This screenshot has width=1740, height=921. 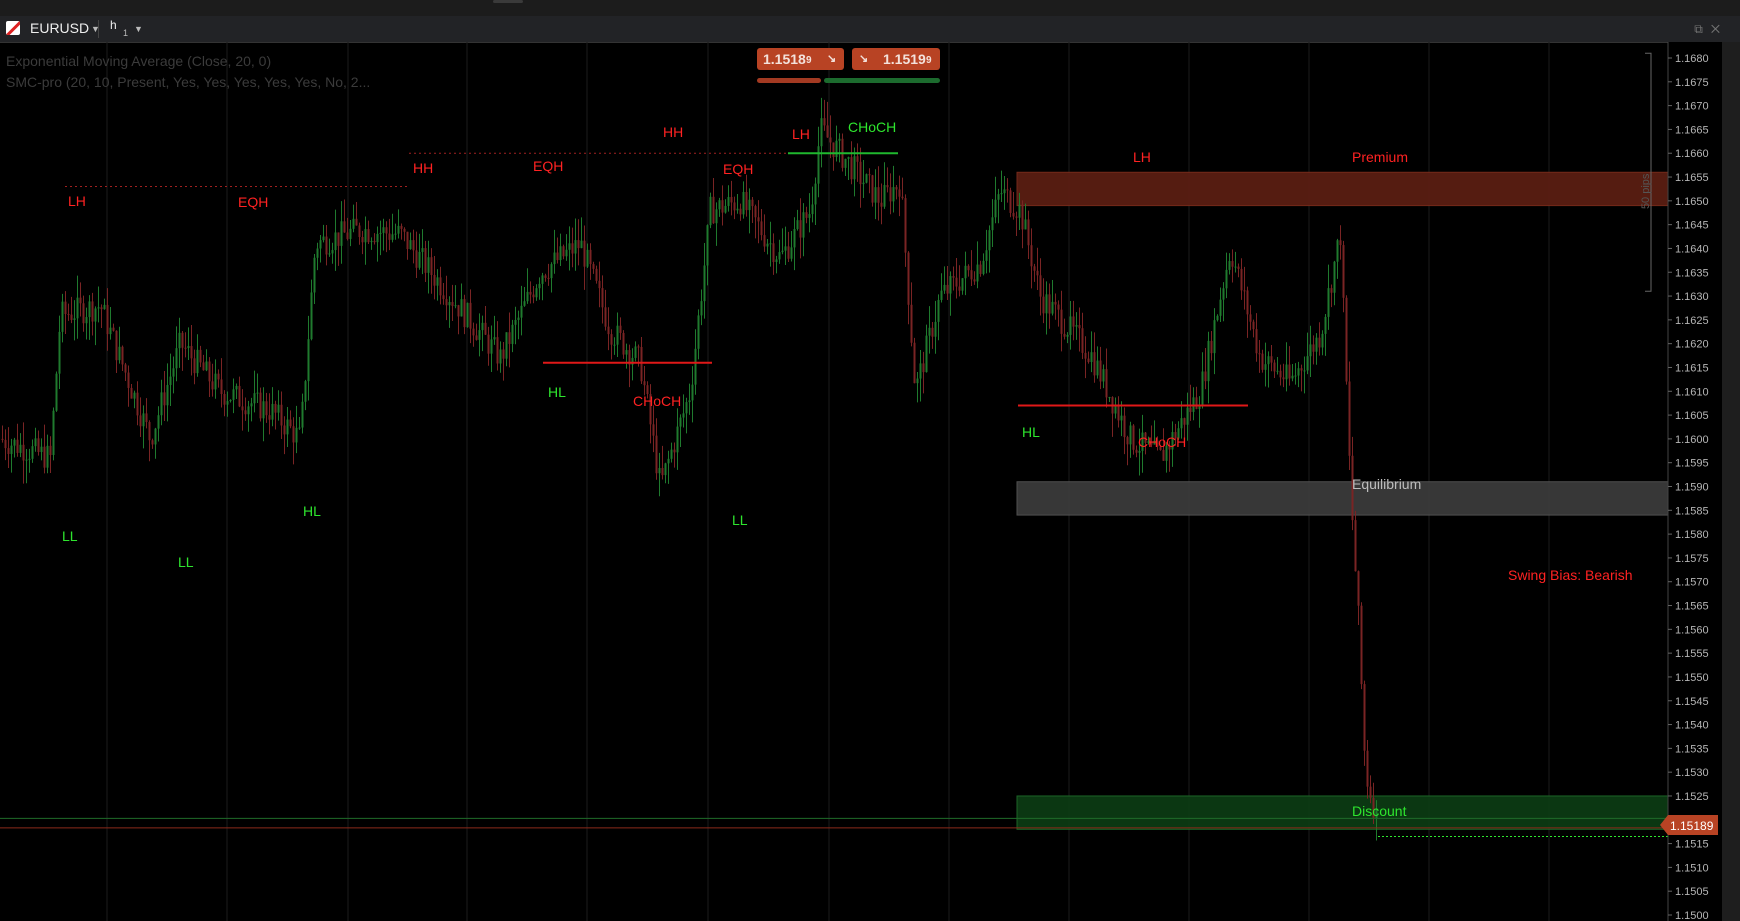 What do you see at coordinates (800, 59) in the screenshot?
I see `sell-button: 1.1518 9 ↘` at bounding box center [800, 59].